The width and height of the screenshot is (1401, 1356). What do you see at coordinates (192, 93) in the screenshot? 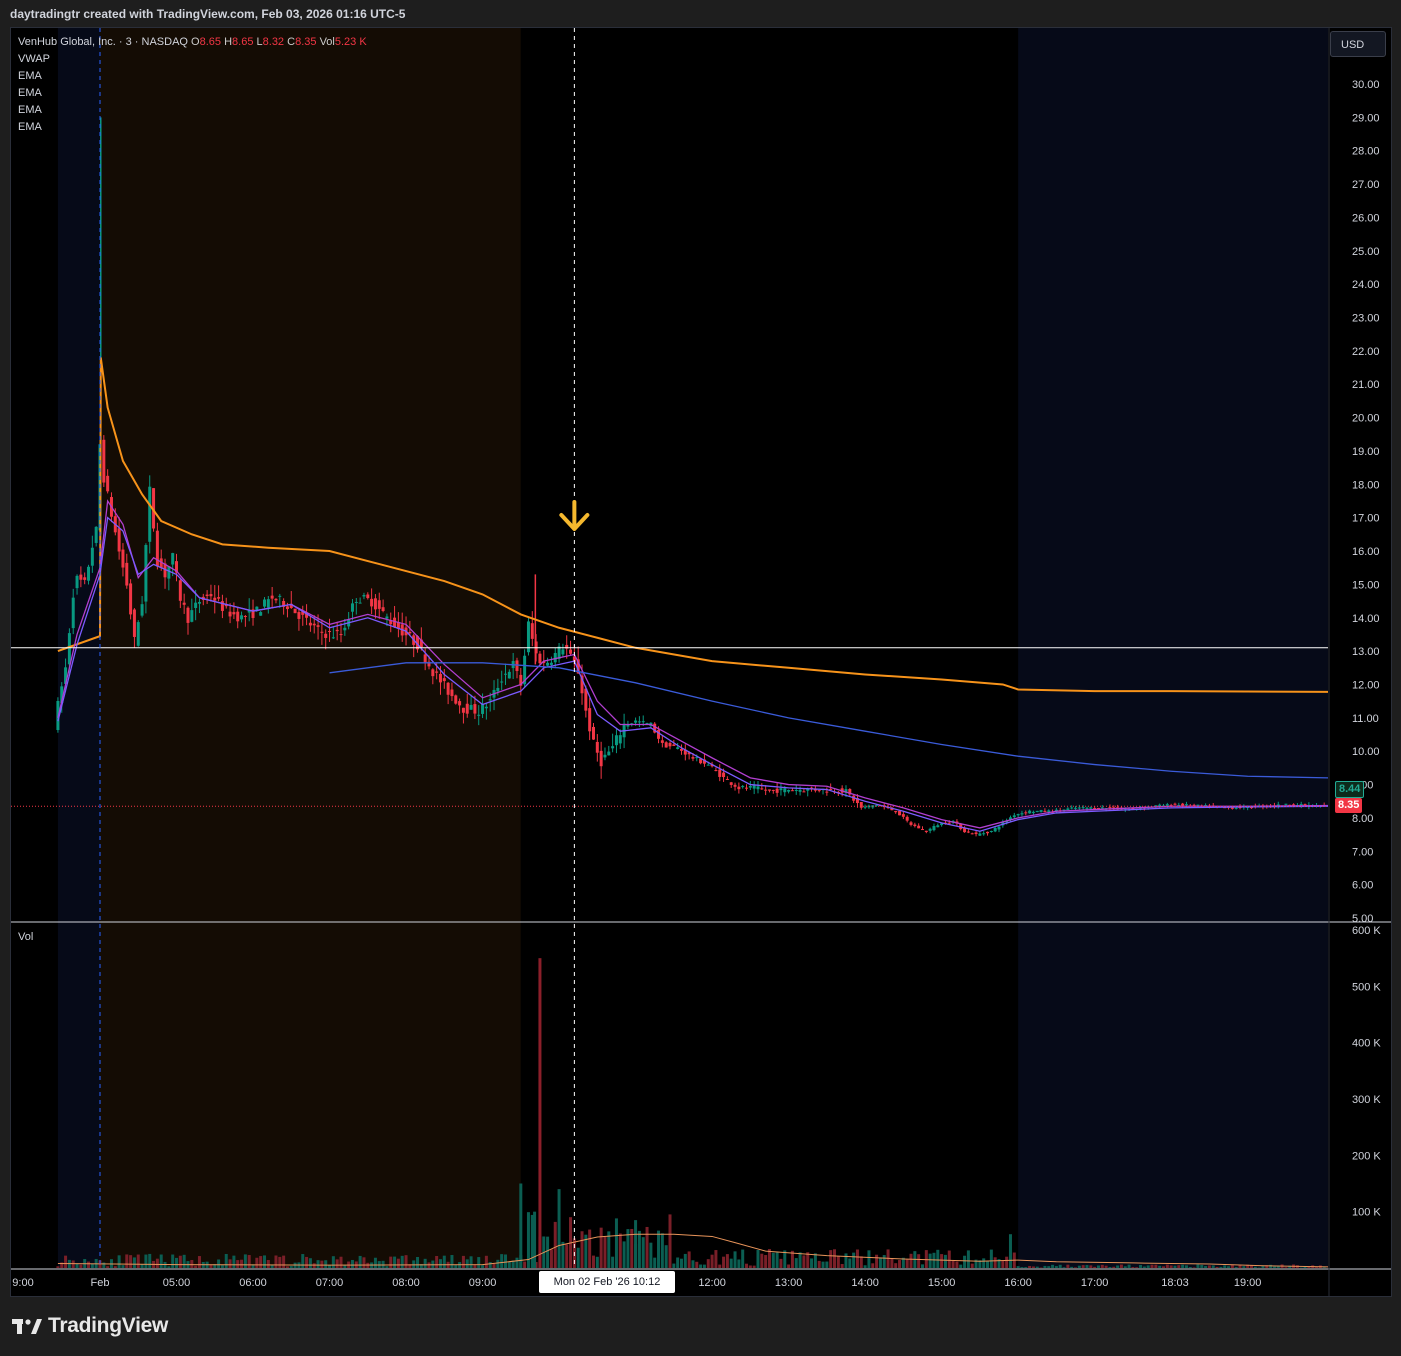
I see `indicator-ema-2: EMA` at bounding box center [192, 93].